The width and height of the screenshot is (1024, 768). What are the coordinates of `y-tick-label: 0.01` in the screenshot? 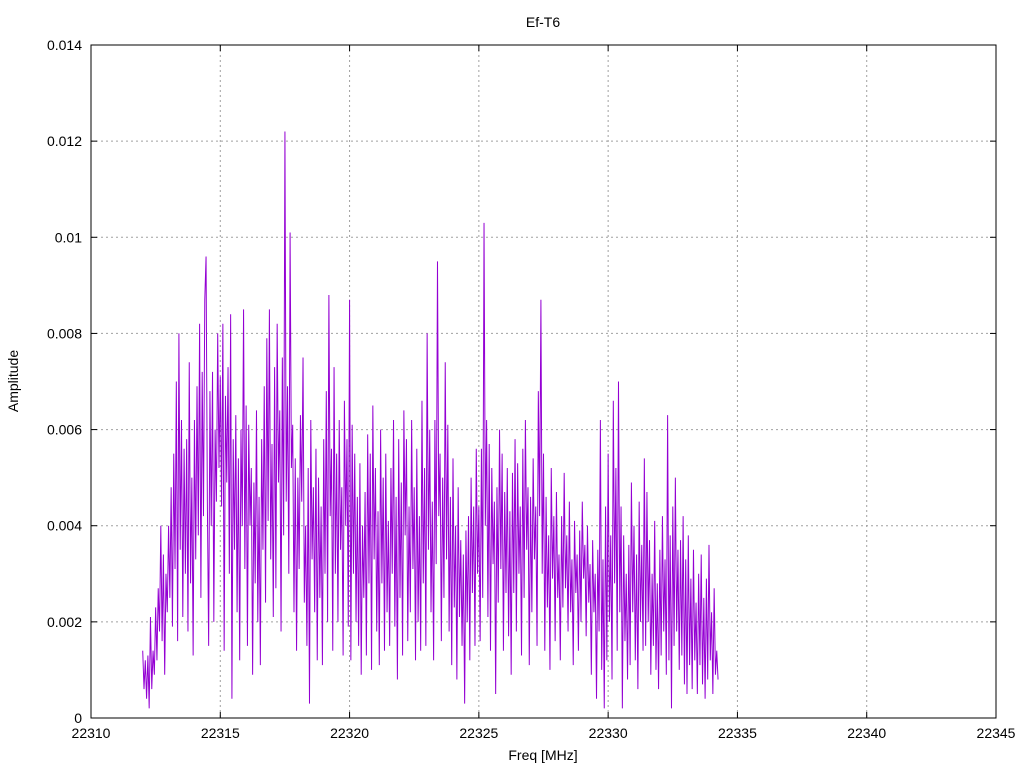 It's located at (68, 237).